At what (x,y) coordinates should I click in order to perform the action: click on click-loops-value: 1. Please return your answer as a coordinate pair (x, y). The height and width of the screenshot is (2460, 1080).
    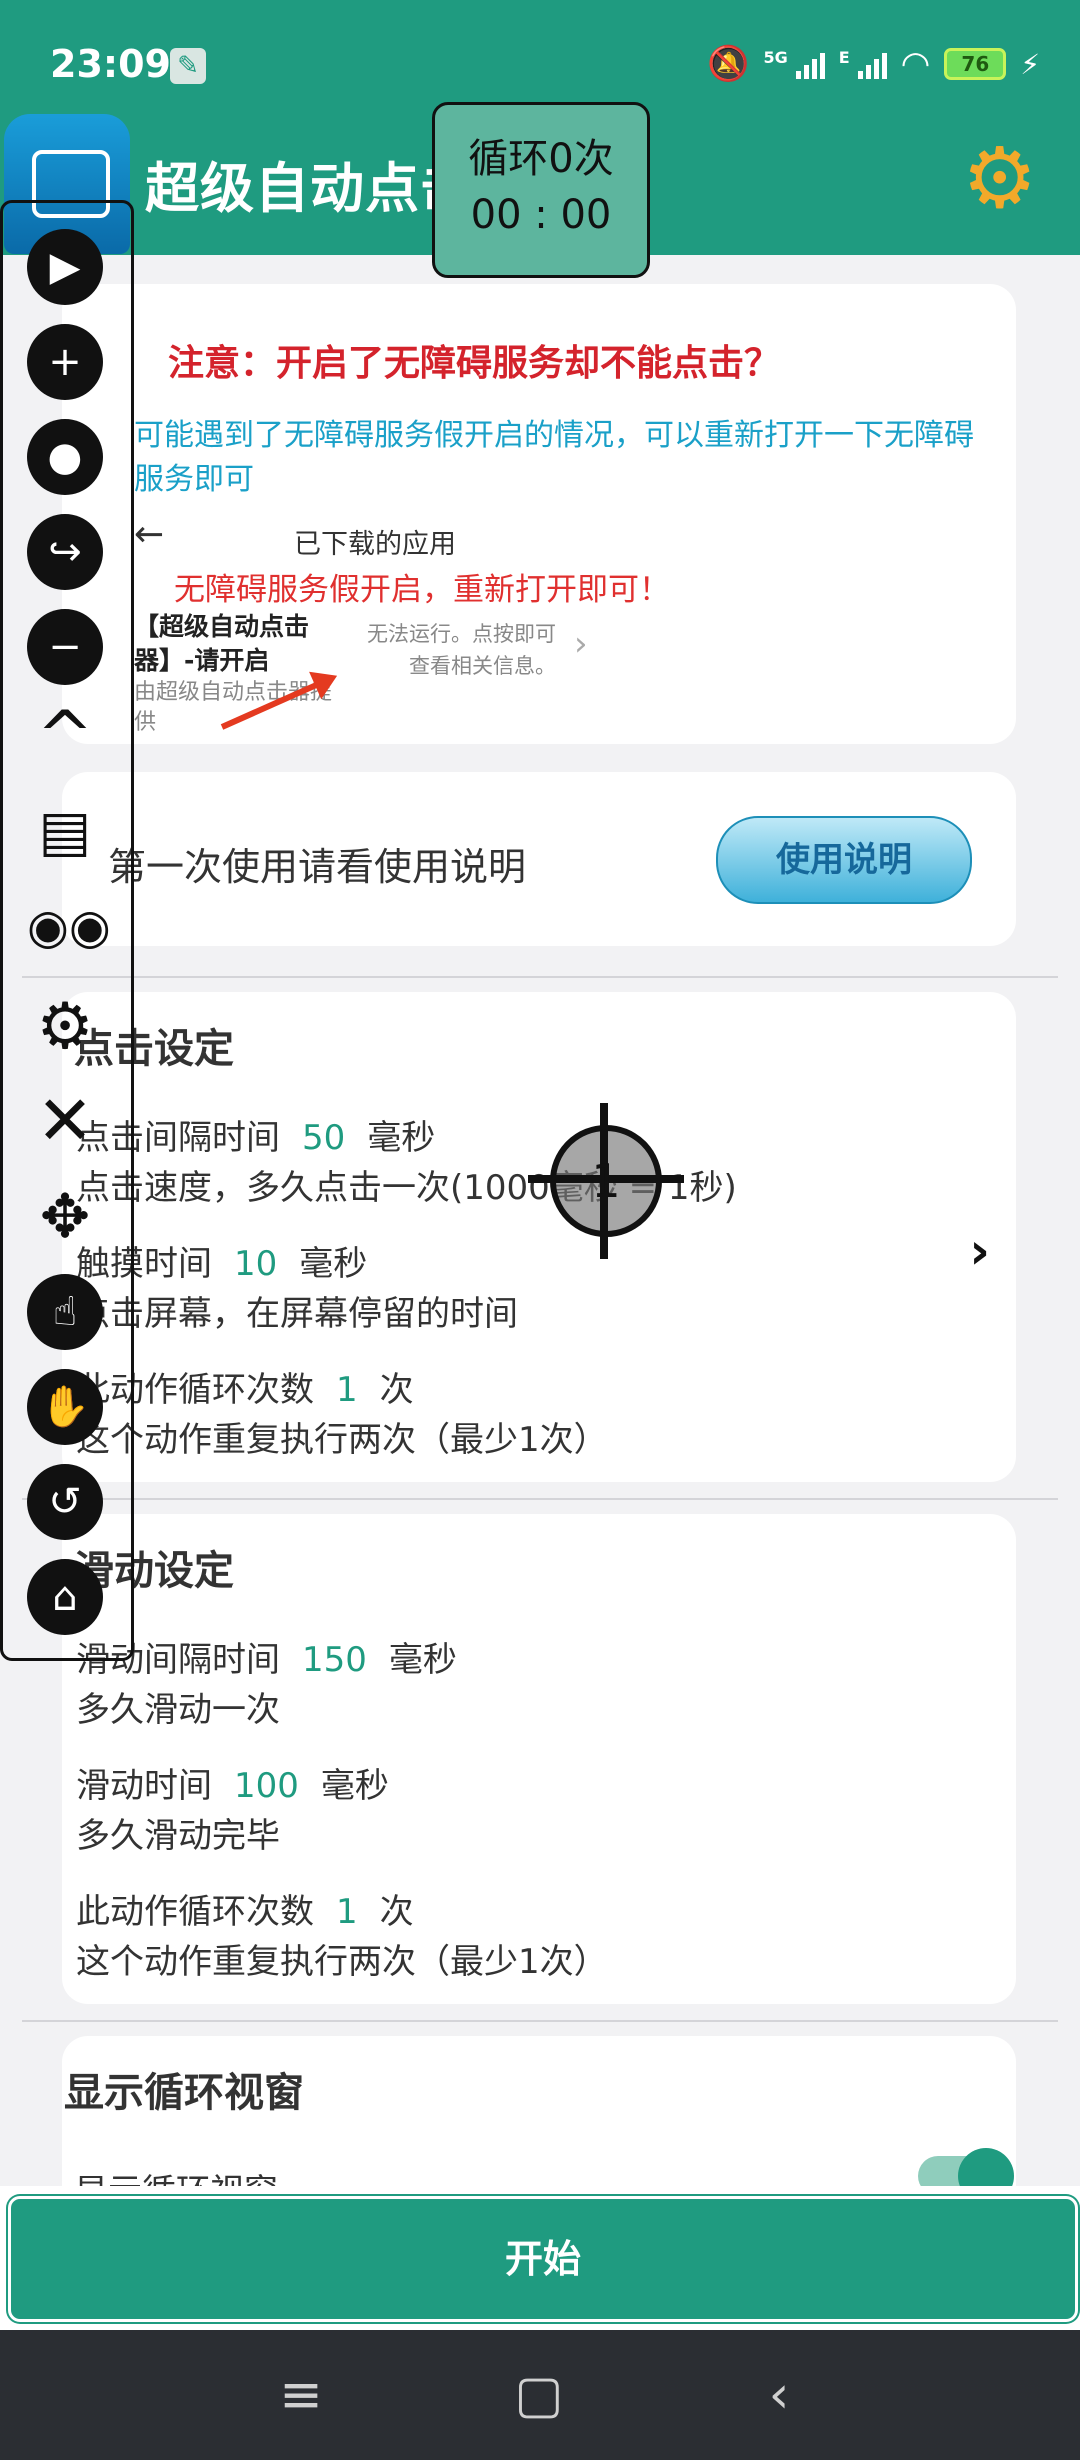
    Looking at the image, I should click on (347, 1390).